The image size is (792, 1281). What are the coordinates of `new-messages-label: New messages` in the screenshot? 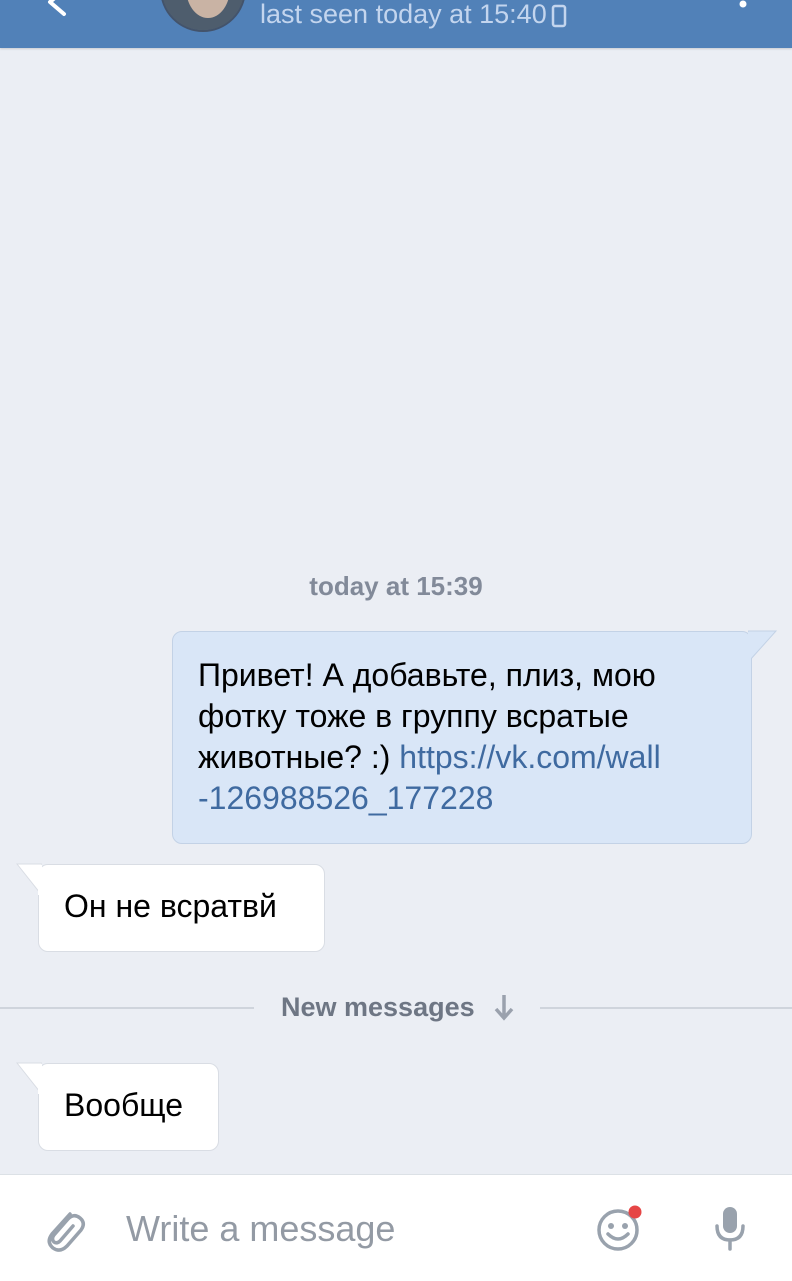 It's located at (378, 1007).